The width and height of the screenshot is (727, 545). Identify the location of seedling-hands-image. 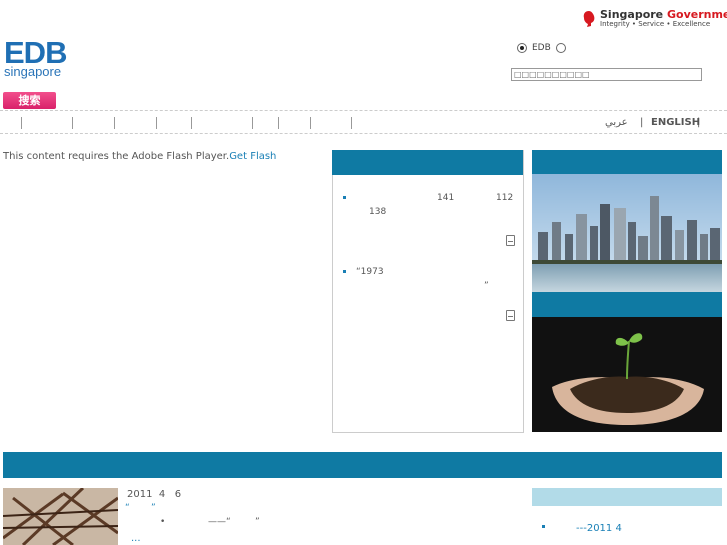
(627, 374).